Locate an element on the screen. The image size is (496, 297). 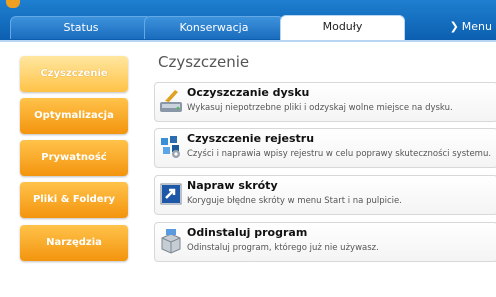
registry-cleaner-icon is located at coordinates (170, 147).